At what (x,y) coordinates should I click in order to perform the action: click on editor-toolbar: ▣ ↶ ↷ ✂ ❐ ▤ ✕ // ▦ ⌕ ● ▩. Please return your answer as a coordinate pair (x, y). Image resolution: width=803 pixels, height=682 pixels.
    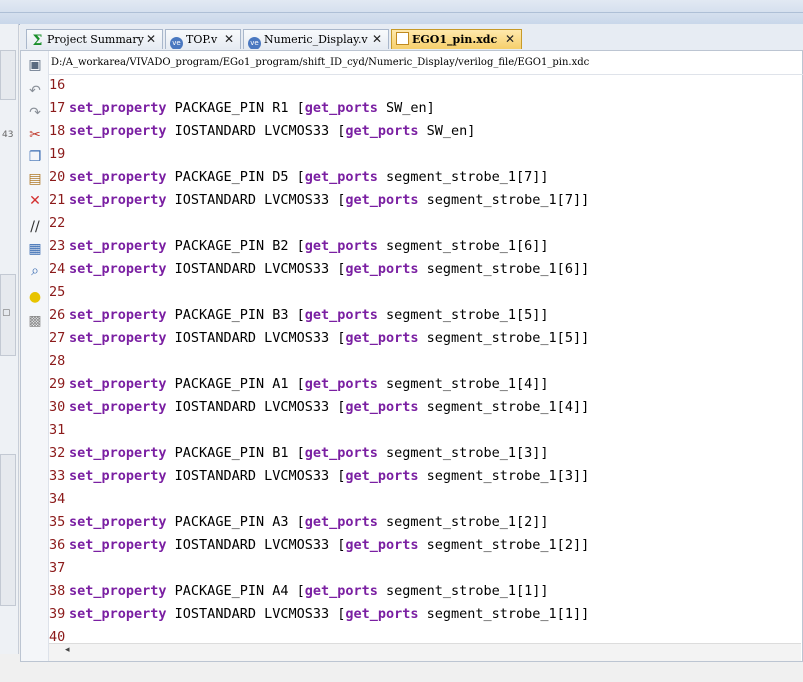
    Looking at the image, I should click on (35, 356).